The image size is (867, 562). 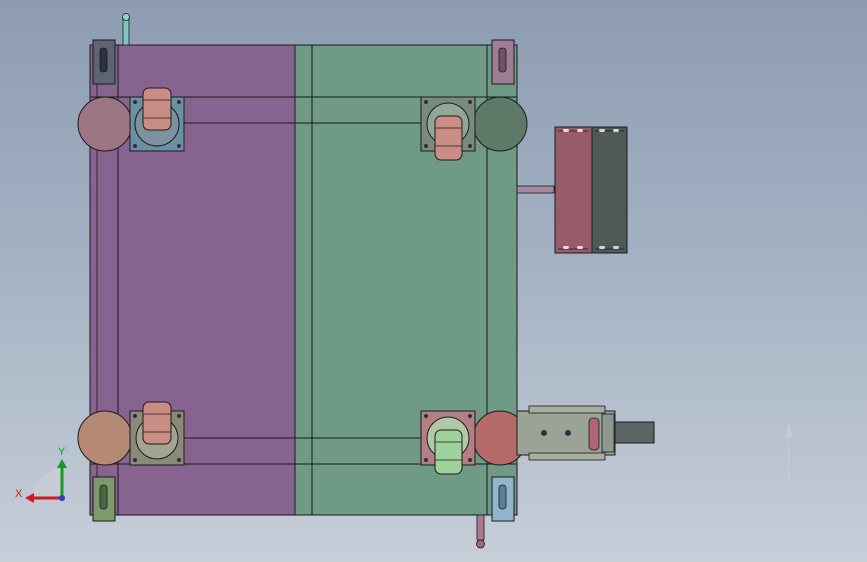 I want to click on mount-tab-top-left, so click(x=104, y=62).